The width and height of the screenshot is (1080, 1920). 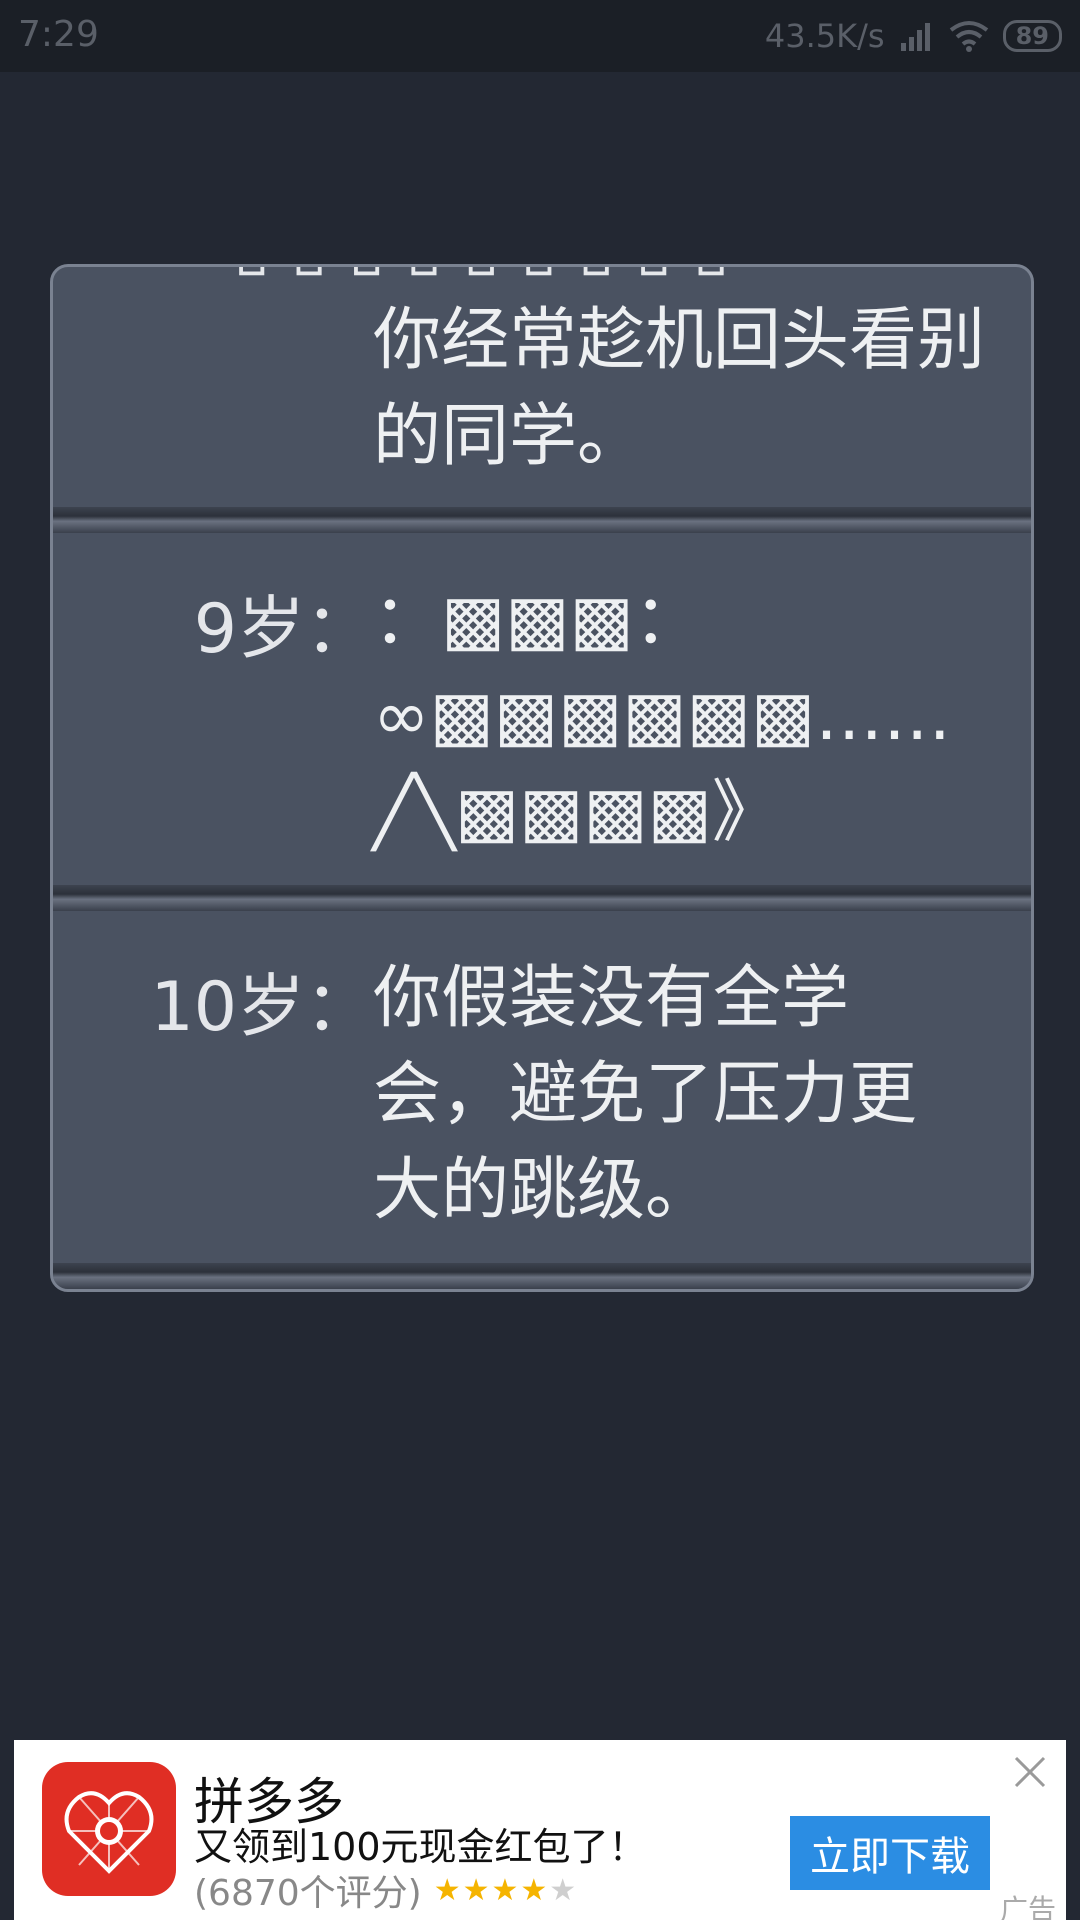 What do you see at coordinates (890, 1853) in the screenshot?
I see `download-button: 立即下载` at bounding box center [890, 1853].